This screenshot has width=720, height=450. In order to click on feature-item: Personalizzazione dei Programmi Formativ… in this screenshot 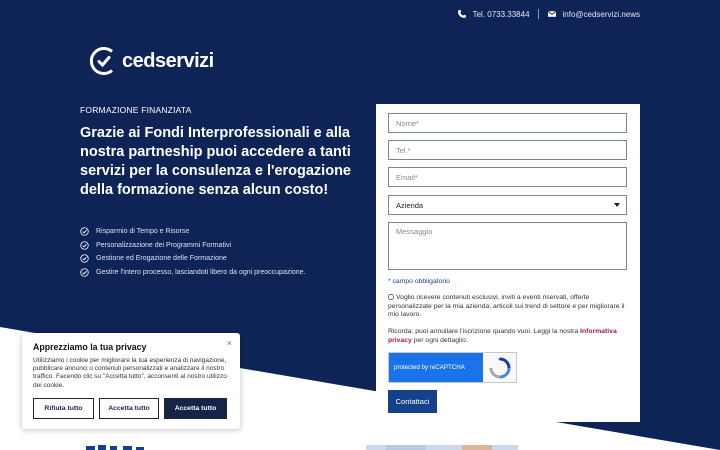, I will do `click(193, 246)`.